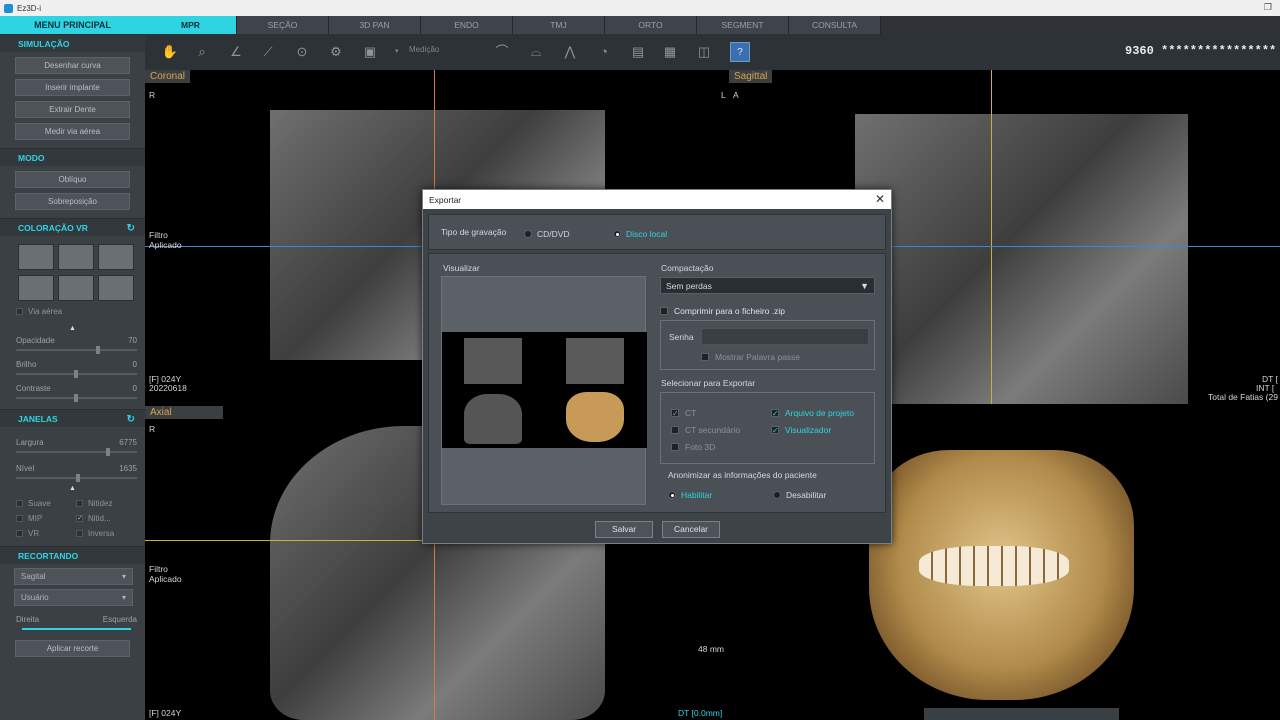 The height and width of the screenshot is (720, 1280). I want to click on local-disk-radio: Disco local, so click(640, 234).